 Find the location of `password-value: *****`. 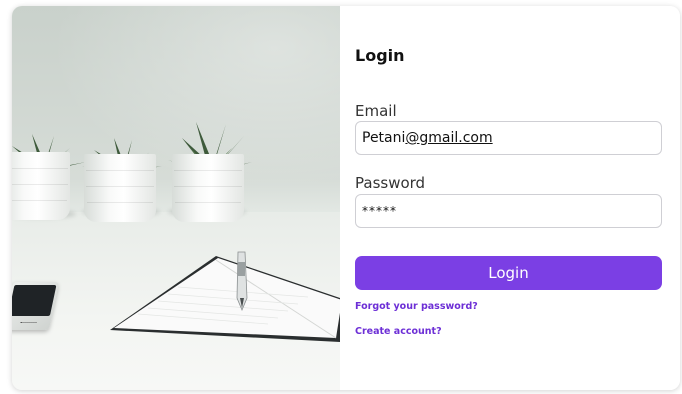

password-value: ***** is located at coordinates (379, 211).